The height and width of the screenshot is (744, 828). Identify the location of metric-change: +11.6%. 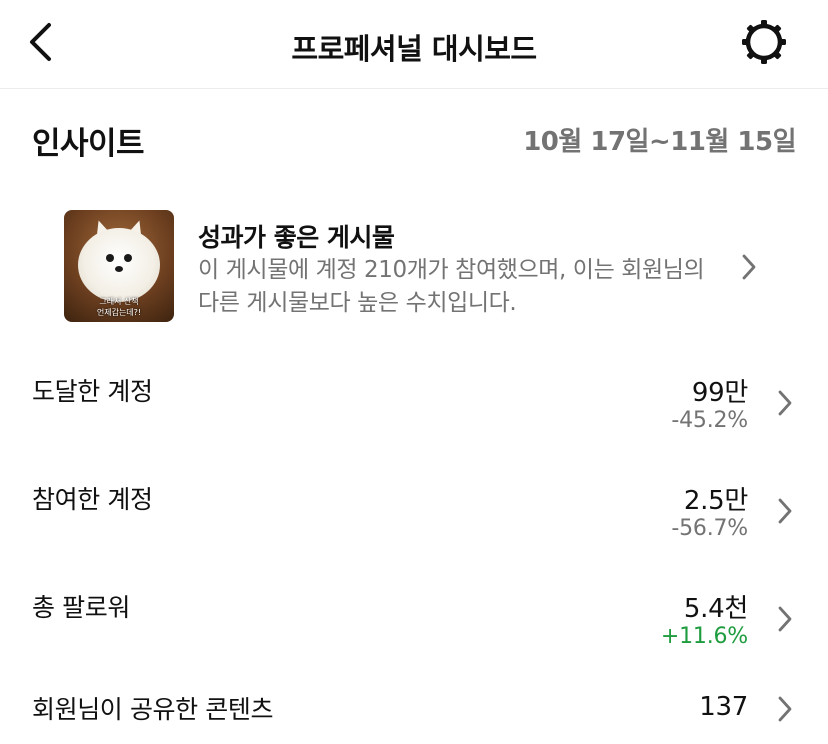
(704, 636).